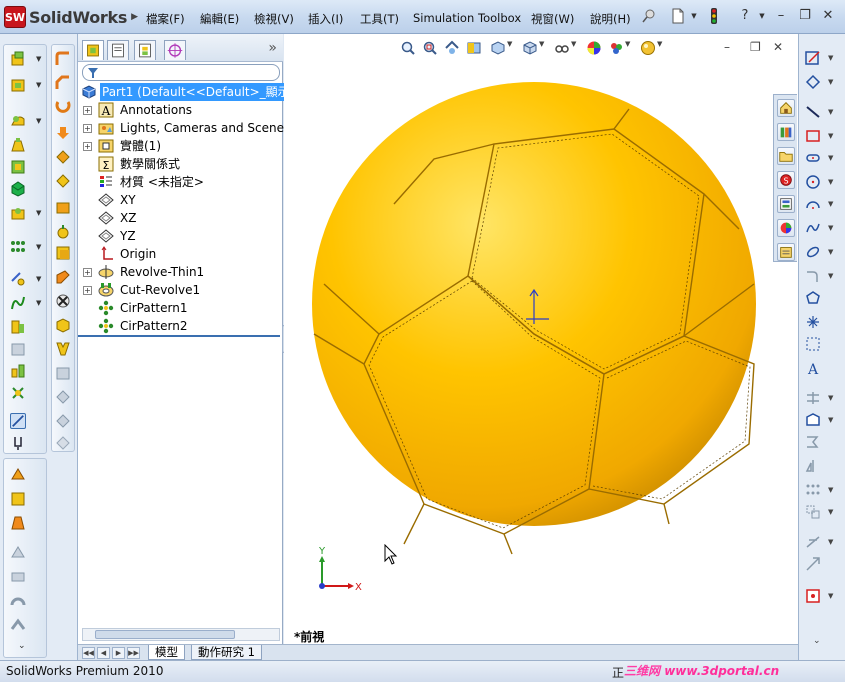  What do you see at coordinates (18, 145) in the screenshot?
I see `lofted-boss-icon` at bounding box center [18, 145].